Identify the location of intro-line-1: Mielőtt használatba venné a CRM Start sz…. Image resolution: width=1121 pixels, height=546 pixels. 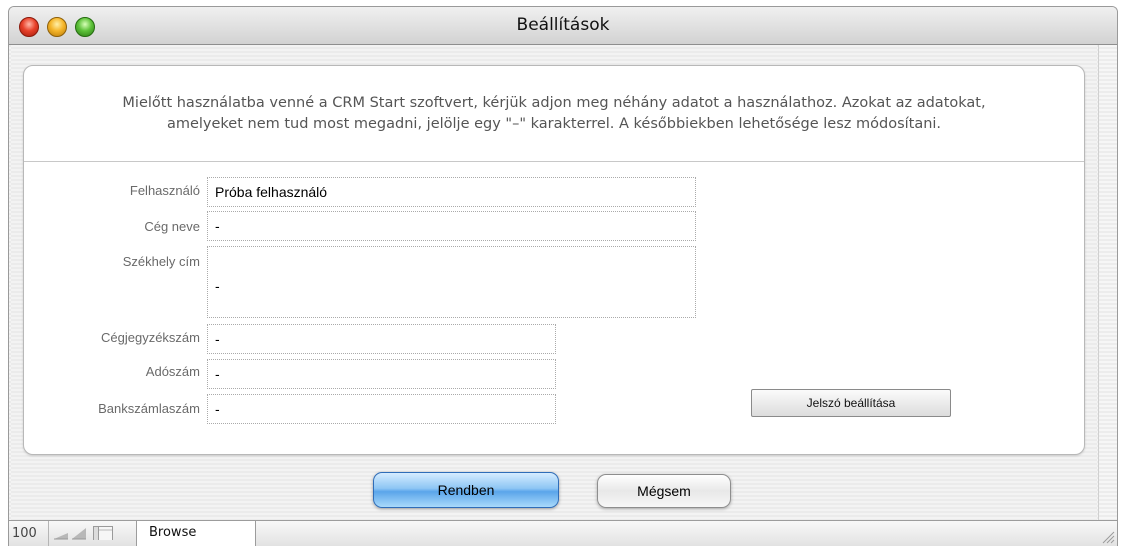
(554, 103).